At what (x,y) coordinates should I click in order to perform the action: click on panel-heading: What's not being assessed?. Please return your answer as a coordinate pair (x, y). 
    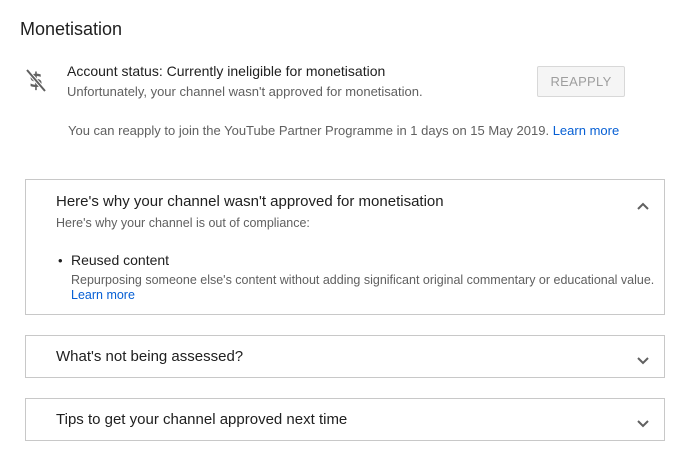
    Looking at the image, I should click on (149, 356).